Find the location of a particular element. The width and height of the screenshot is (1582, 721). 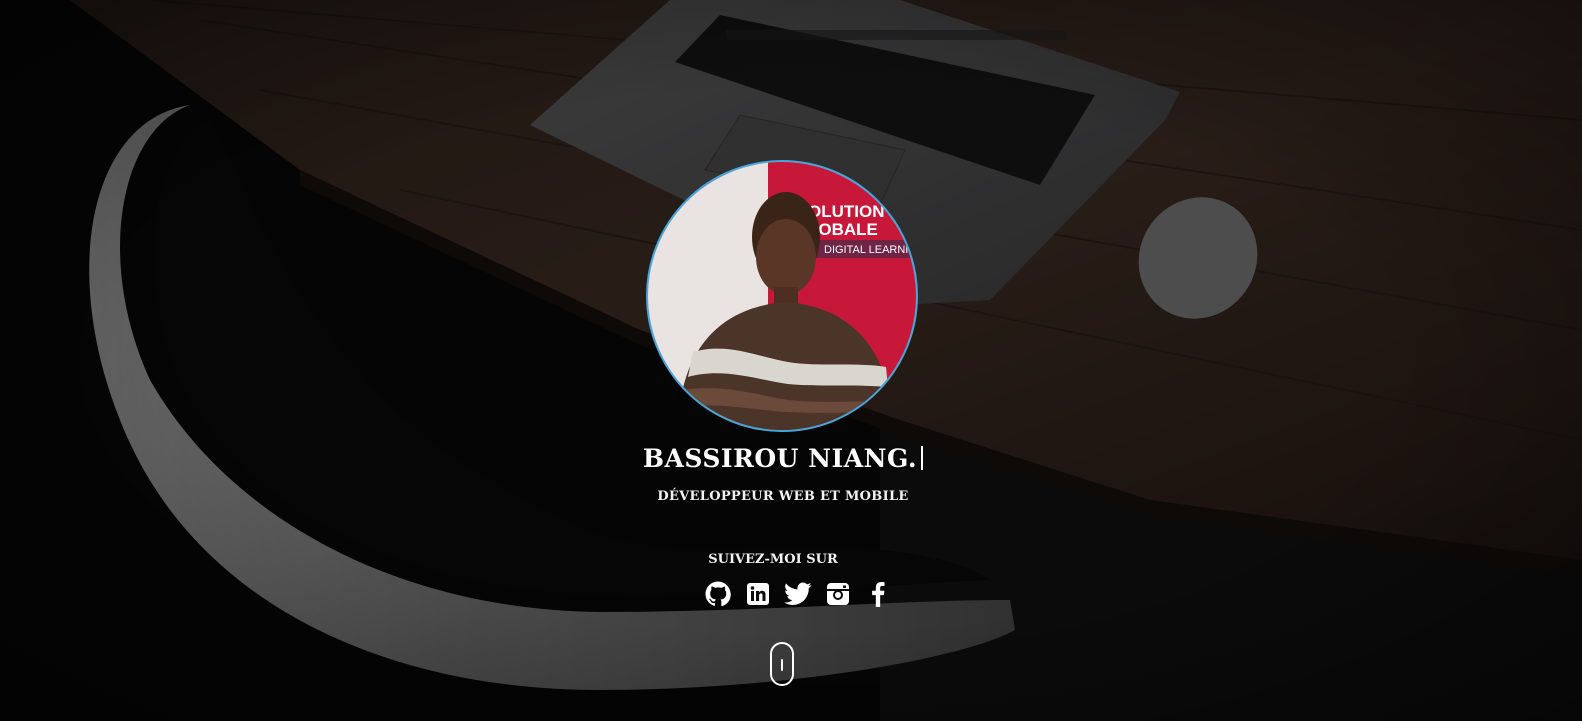

profile-photo: OLUTION LOBALE DIGITAL LEARNING is located at coordinates (783, 296).